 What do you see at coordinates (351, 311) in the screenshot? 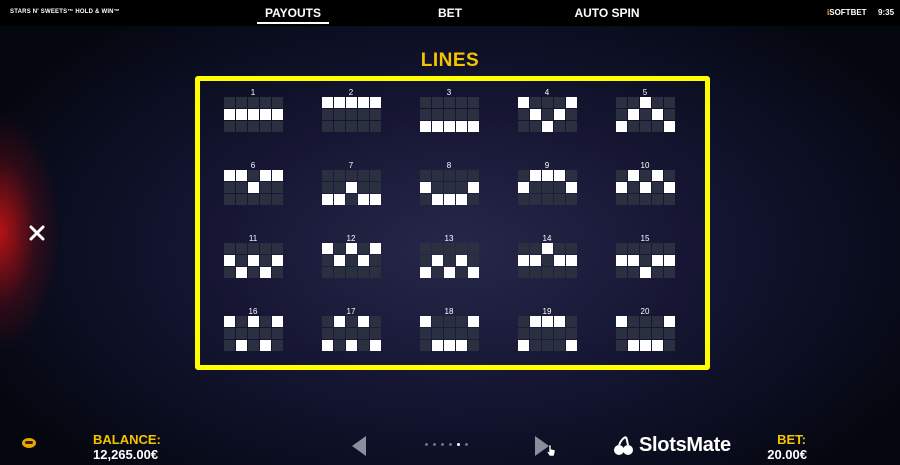
I see `payline-number: 17` at bounding box center [351, 311].